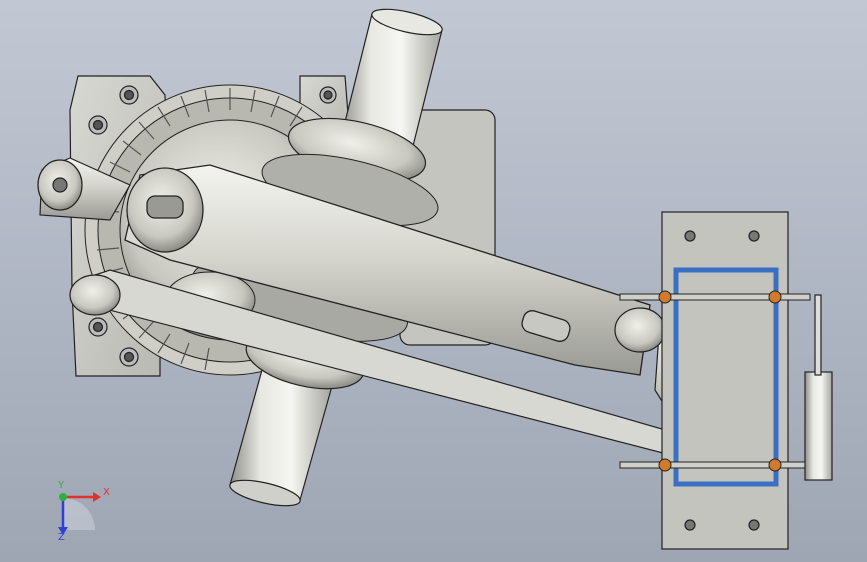 The width and height of the screenshot is (867, 562). I want to click on x-axis-label: X, so click(106, 492).